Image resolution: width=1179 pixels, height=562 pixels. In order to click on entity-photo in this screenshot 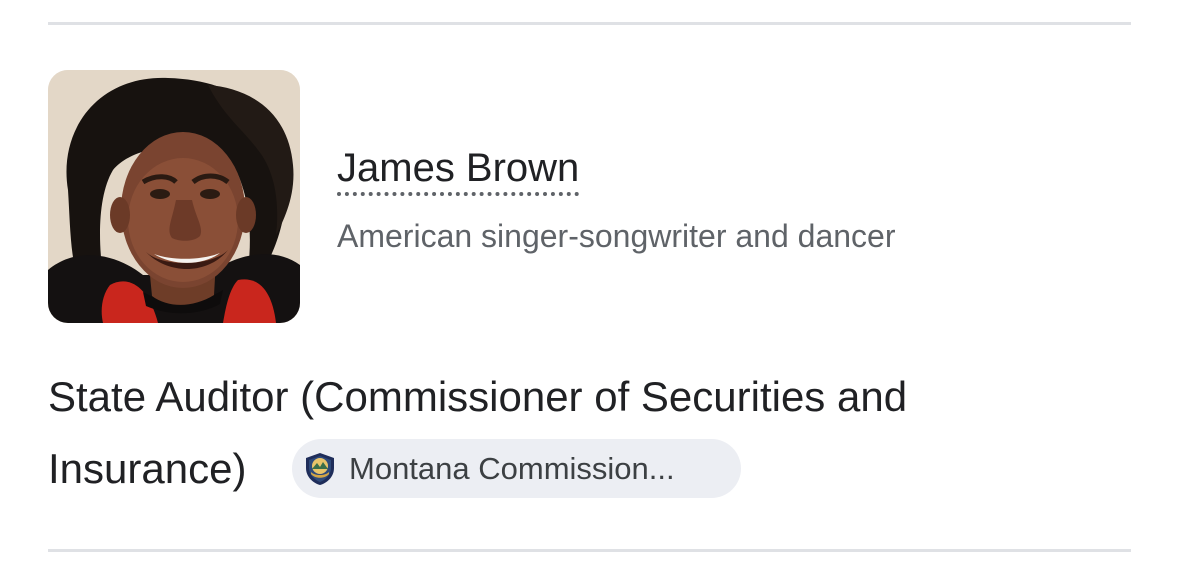, I will do `click(174, 196)`.